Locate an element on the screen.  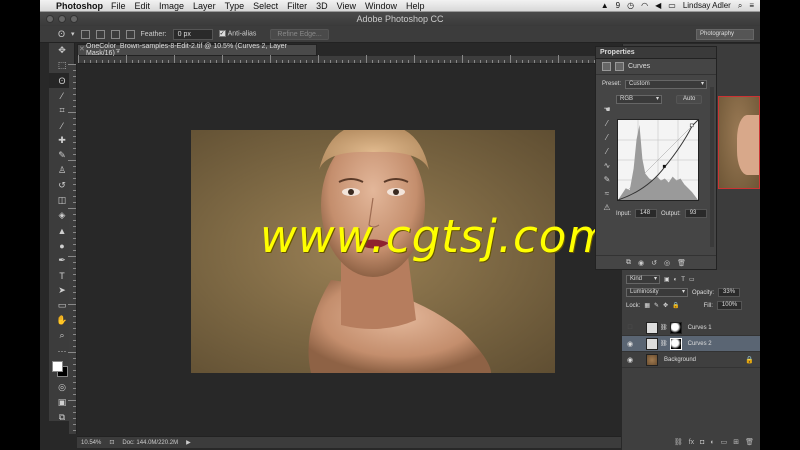
trash-icon: 🗑 is located at coordinates (681, 263).